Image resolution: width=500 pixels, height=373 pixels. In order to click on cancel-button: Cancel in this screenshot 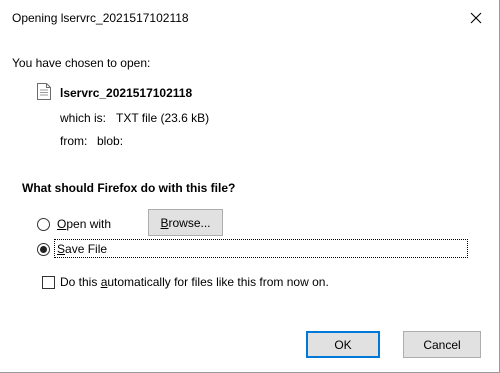, I will do `click(442, 344)`.